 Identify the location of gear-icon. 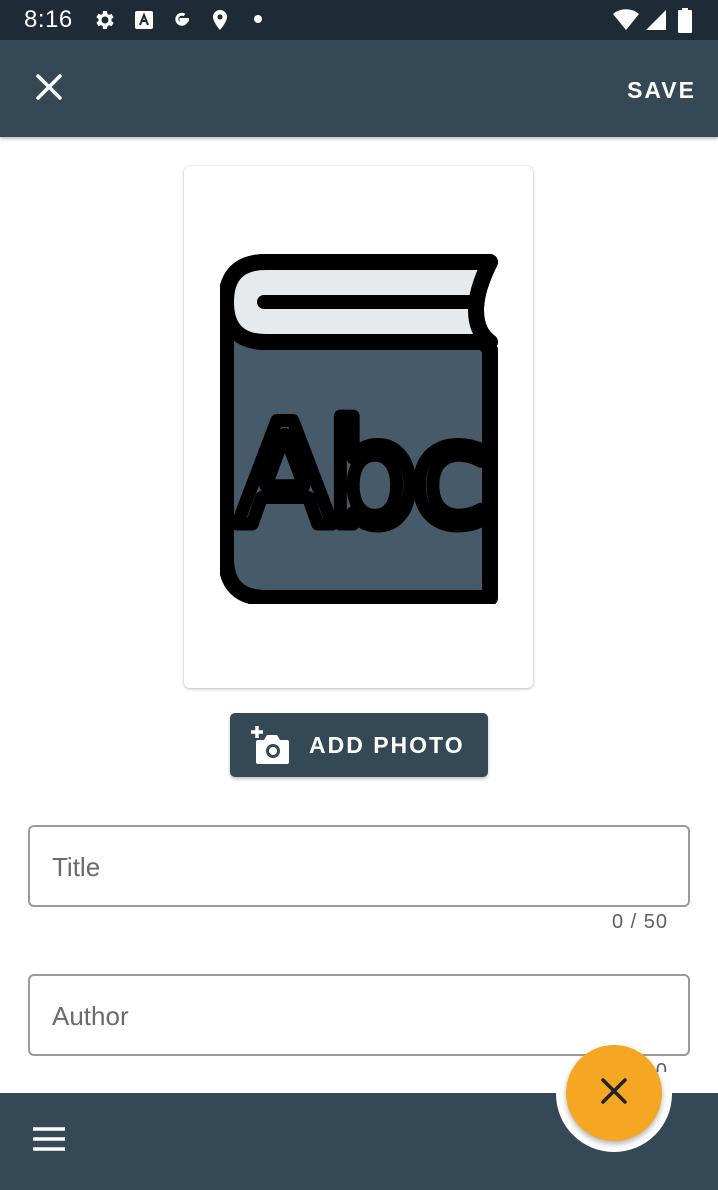
(104, 20).